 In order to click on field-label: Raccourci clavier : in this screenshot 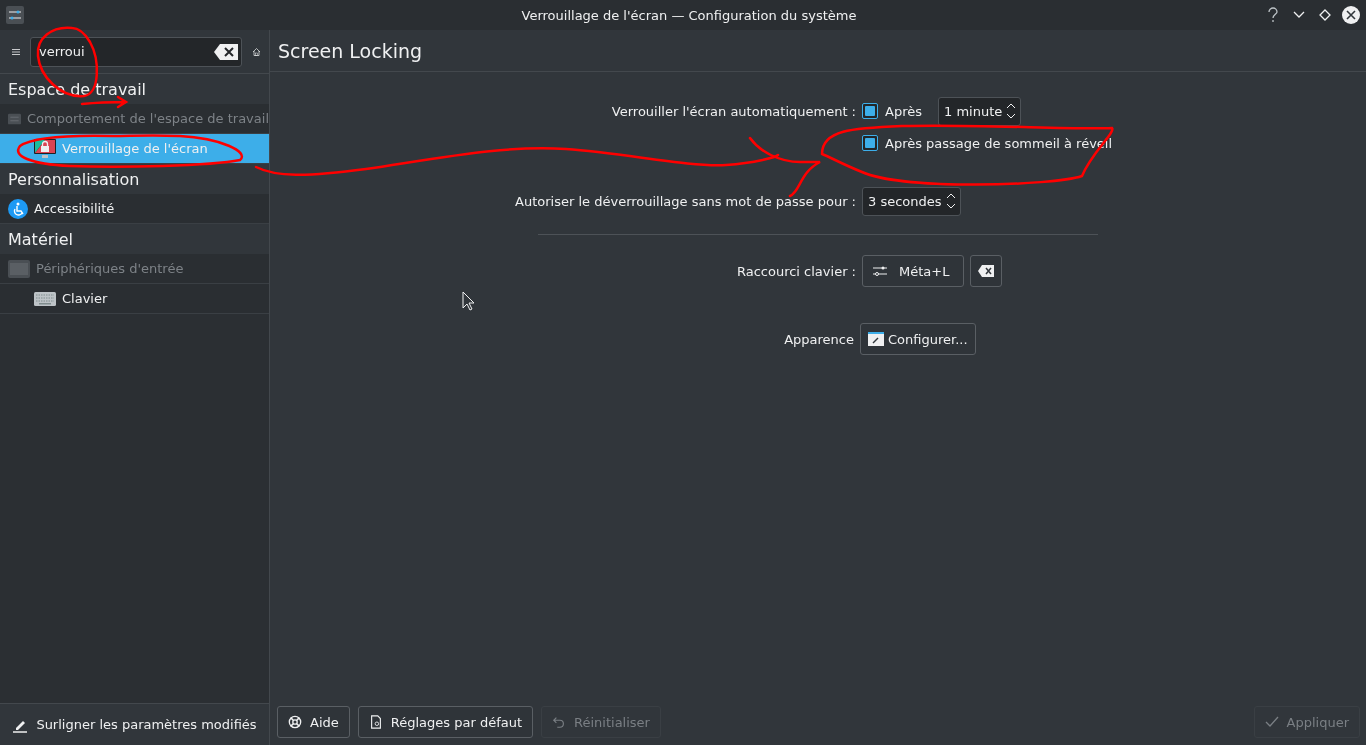, I will do `click(795, 271)`.